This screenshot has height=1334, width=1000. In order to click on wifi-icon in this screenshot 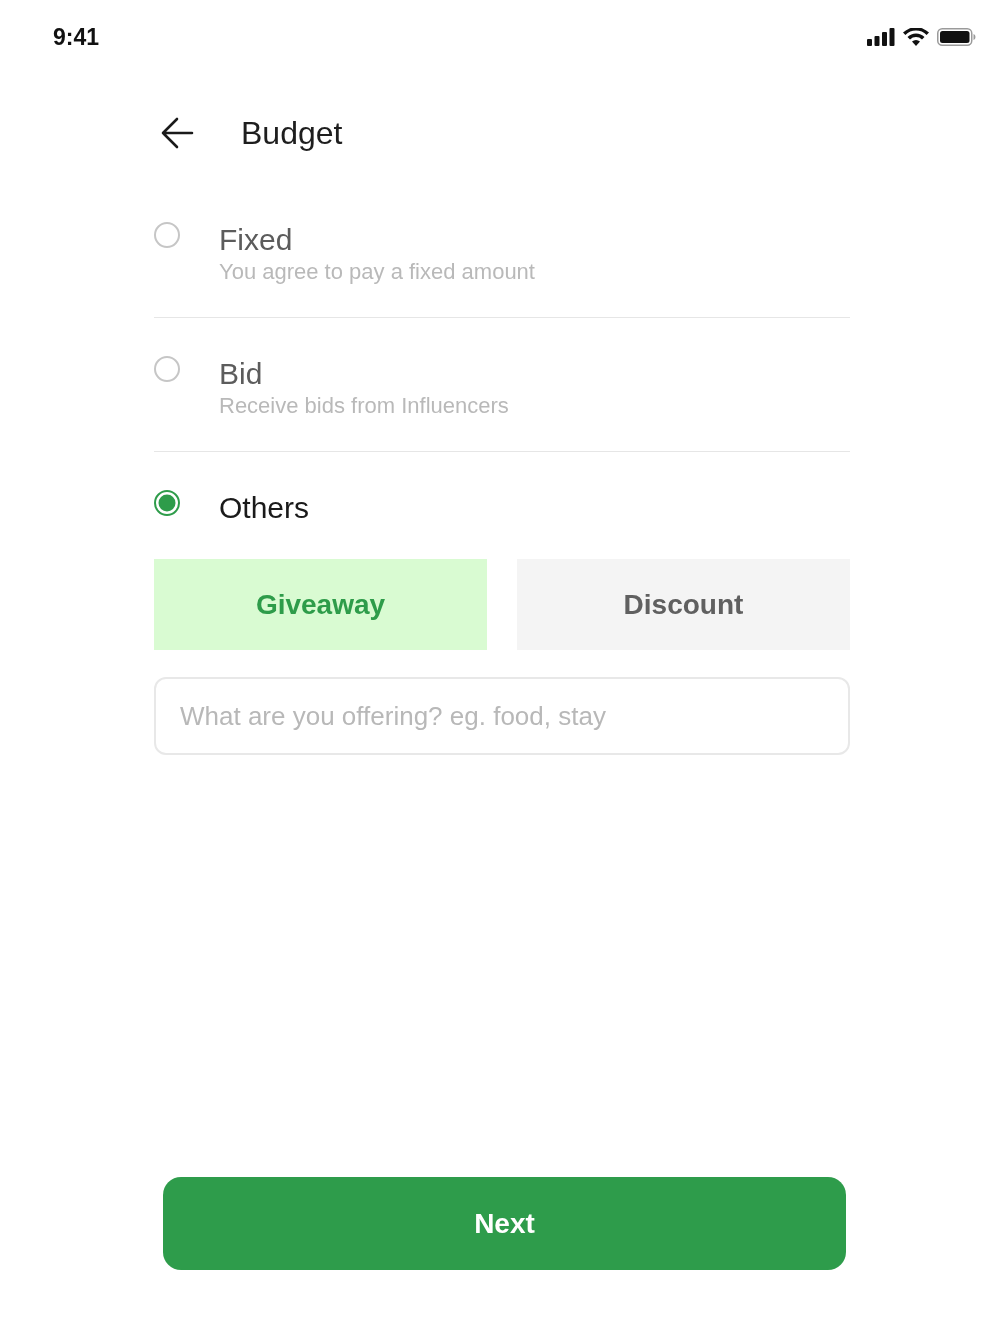, I will do `click(916, 37)`.